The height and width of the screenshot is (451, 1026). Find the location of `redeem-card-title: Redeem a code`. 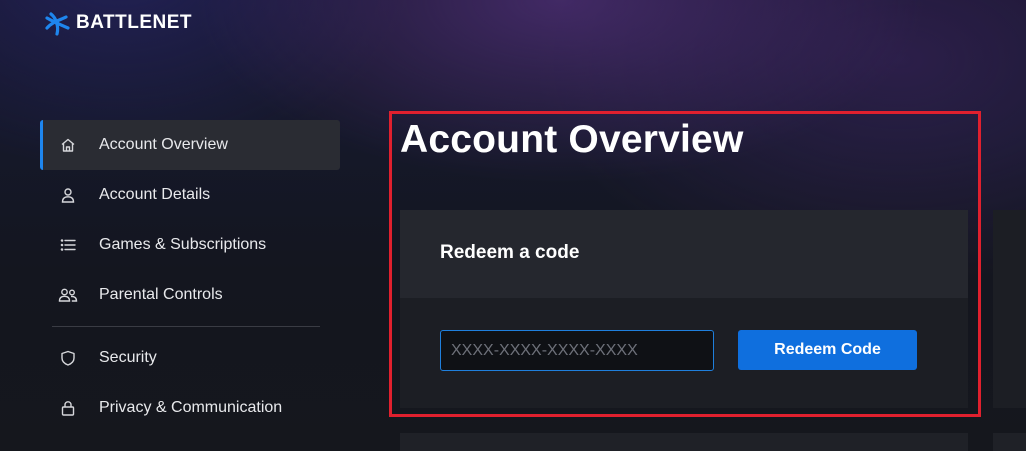

redeem-card-title: Redeem a code is located at coordinates (510, 252).